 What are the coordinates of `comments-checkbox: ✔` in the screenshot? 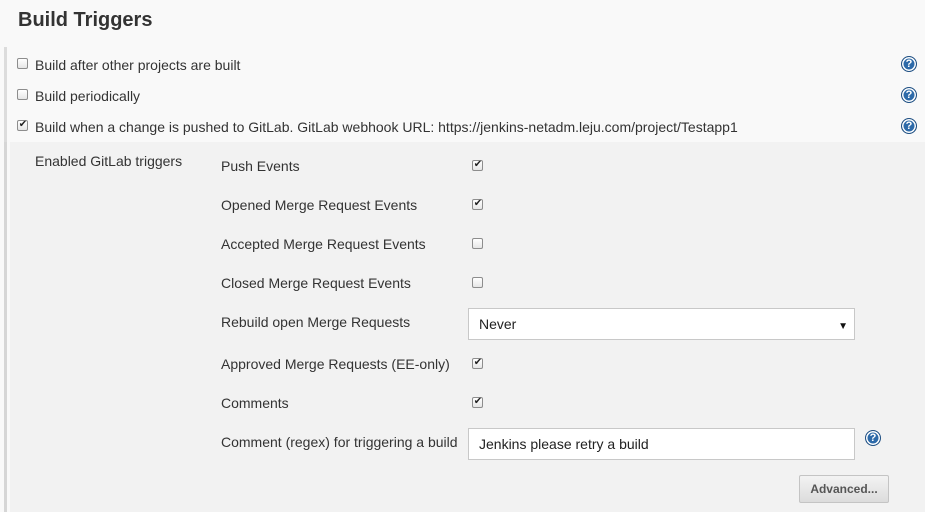 It's located at (477, 402).